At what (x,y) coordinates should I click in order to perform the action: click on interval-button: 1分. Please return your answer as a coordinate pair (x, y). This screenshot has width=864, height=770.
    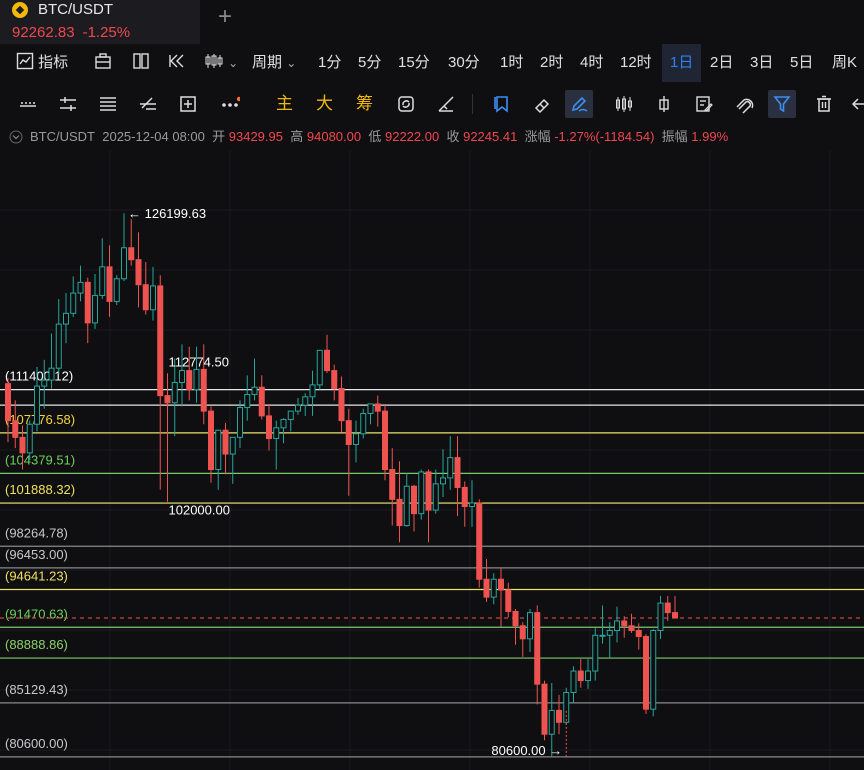
    Looking at the image, I should click on (329, 63).